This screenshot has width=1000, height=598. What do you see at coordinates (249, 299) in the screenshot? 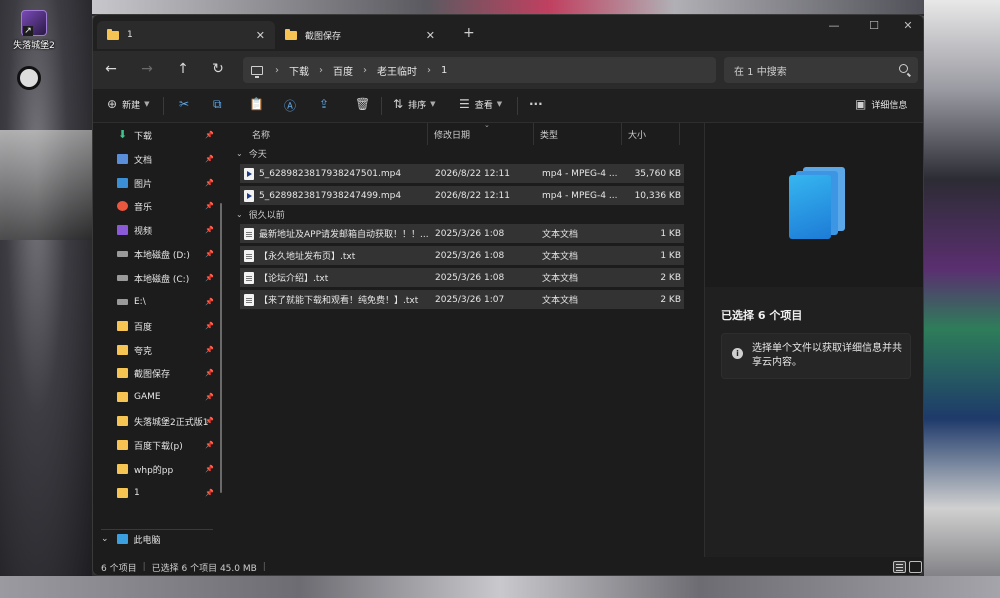
I see `text-file-icon` at bounding box center [249, 299].